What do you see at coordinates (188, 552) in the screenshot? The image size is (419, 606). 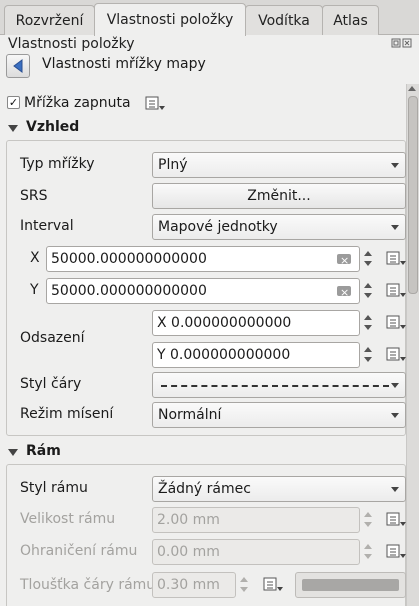 I see `frame-margin-value: 0.00 mm` at bounding box center [188, 552].